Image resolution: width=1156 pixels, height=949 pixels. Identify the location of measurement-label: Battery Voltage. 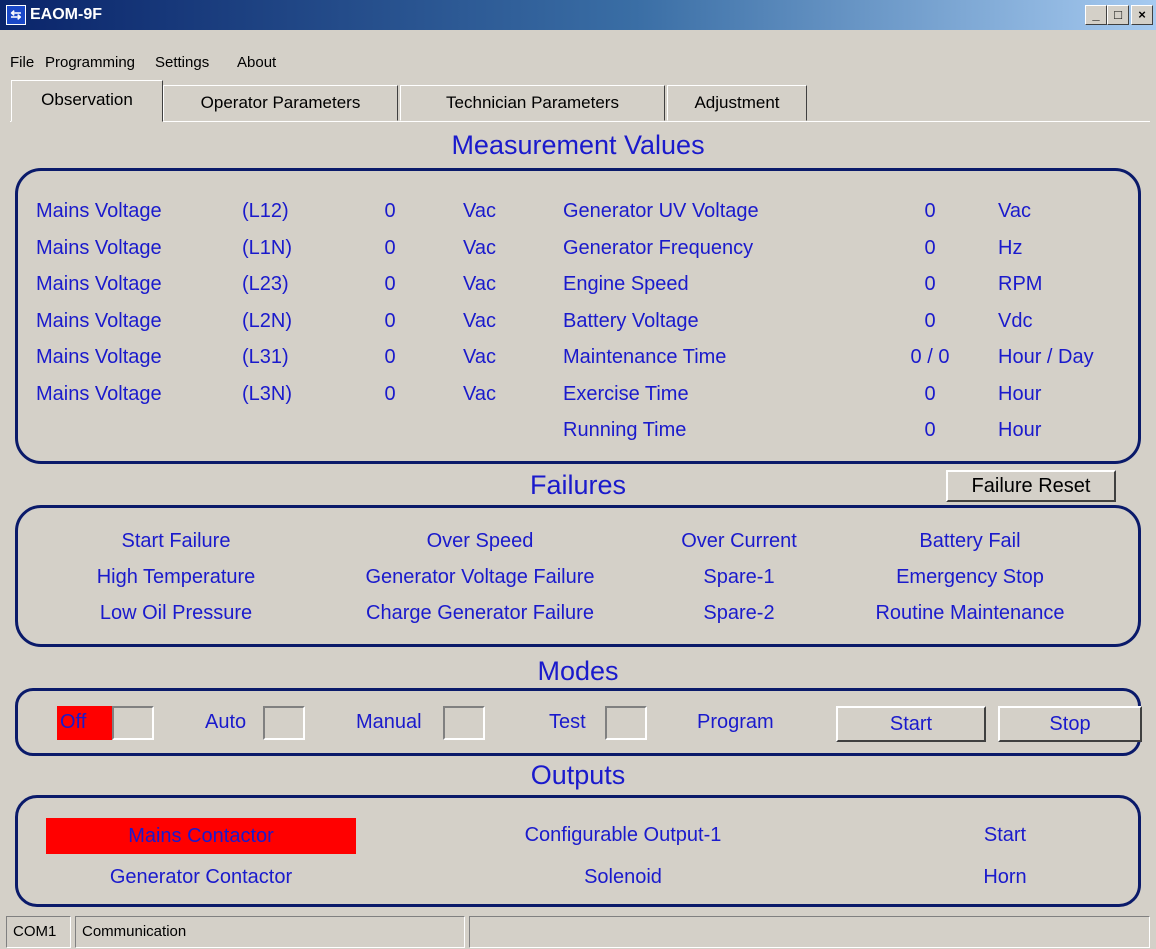
(631, 321).